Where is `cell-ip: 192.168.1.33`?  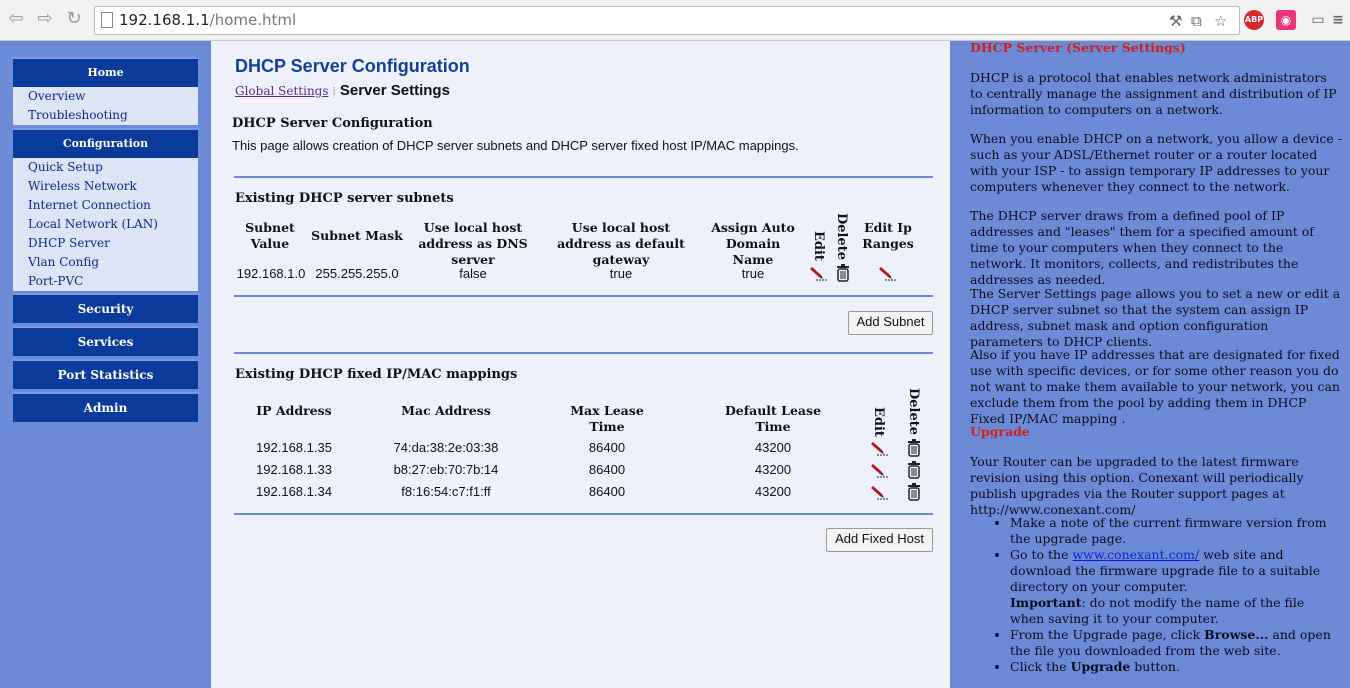
cell-ip: 192.168.1.33 is located at coordinates (294, 469).